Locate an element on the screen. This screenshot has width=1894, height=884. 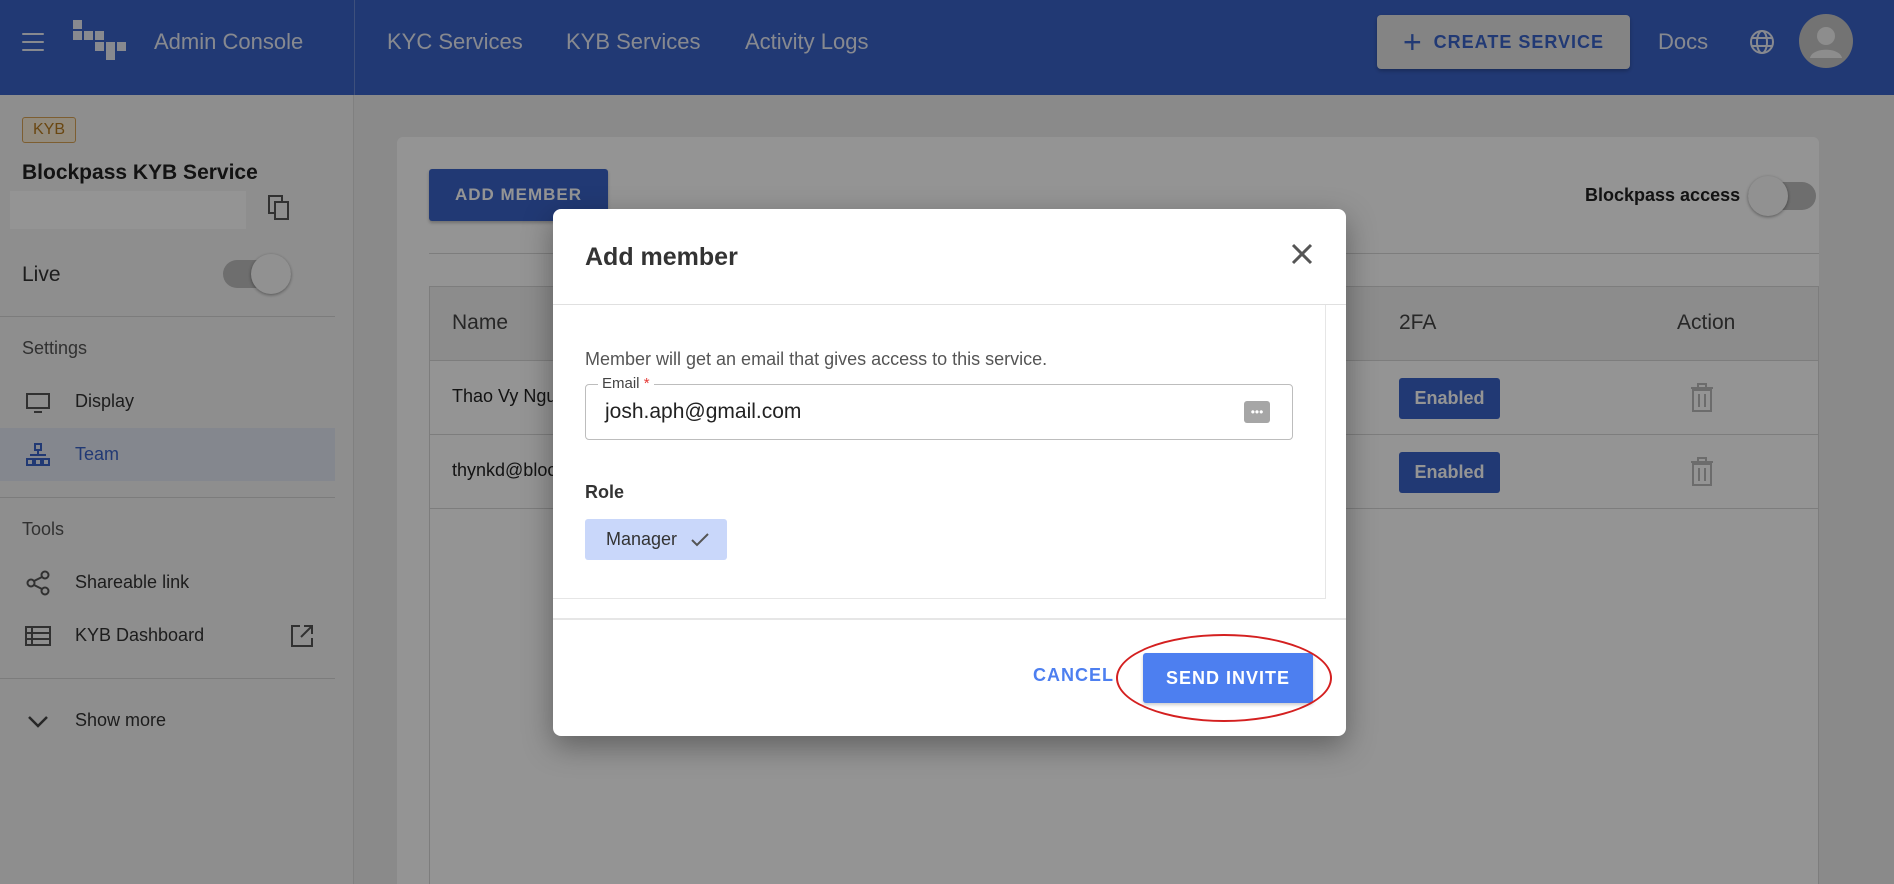
dialog-title: Add member is located at coordinates (661, 257).